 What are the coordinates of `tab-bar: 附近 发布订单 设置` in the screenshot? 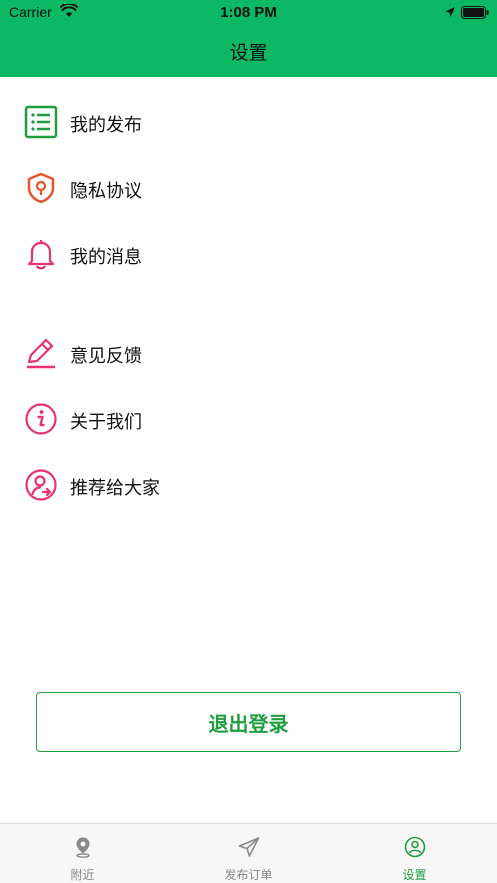 It's located at (248, 853).